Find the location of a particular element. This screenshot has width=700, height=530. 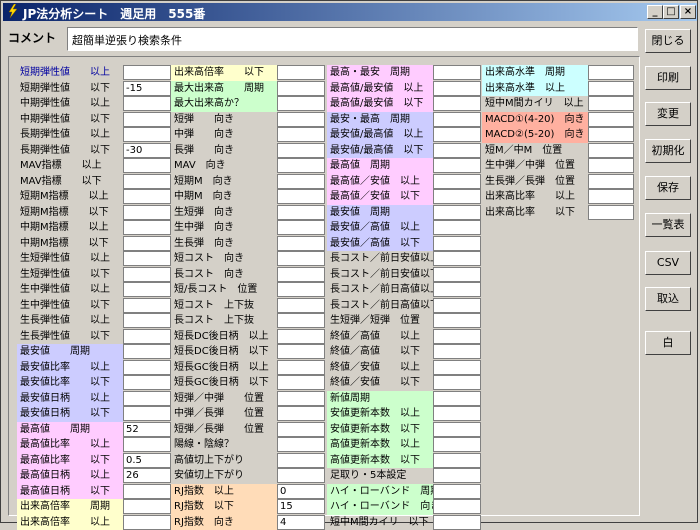

print-button: 印刷 is located at coordinates (668, 78).